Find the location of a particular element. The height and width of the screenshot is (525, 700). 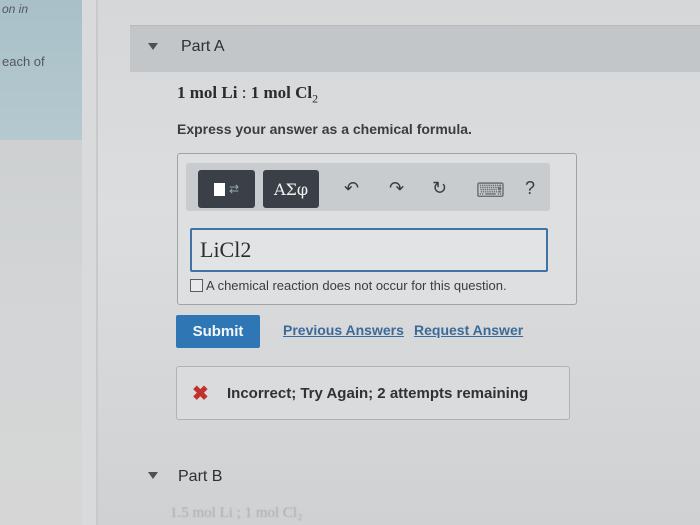

symbols-button: ΑΣφ is located at coordinates (291, 189).